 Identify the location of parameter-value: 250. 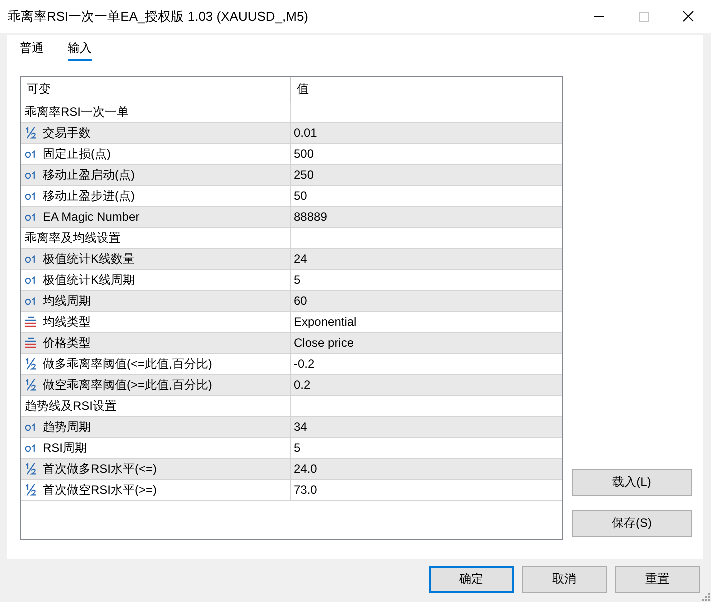
(304, 175).